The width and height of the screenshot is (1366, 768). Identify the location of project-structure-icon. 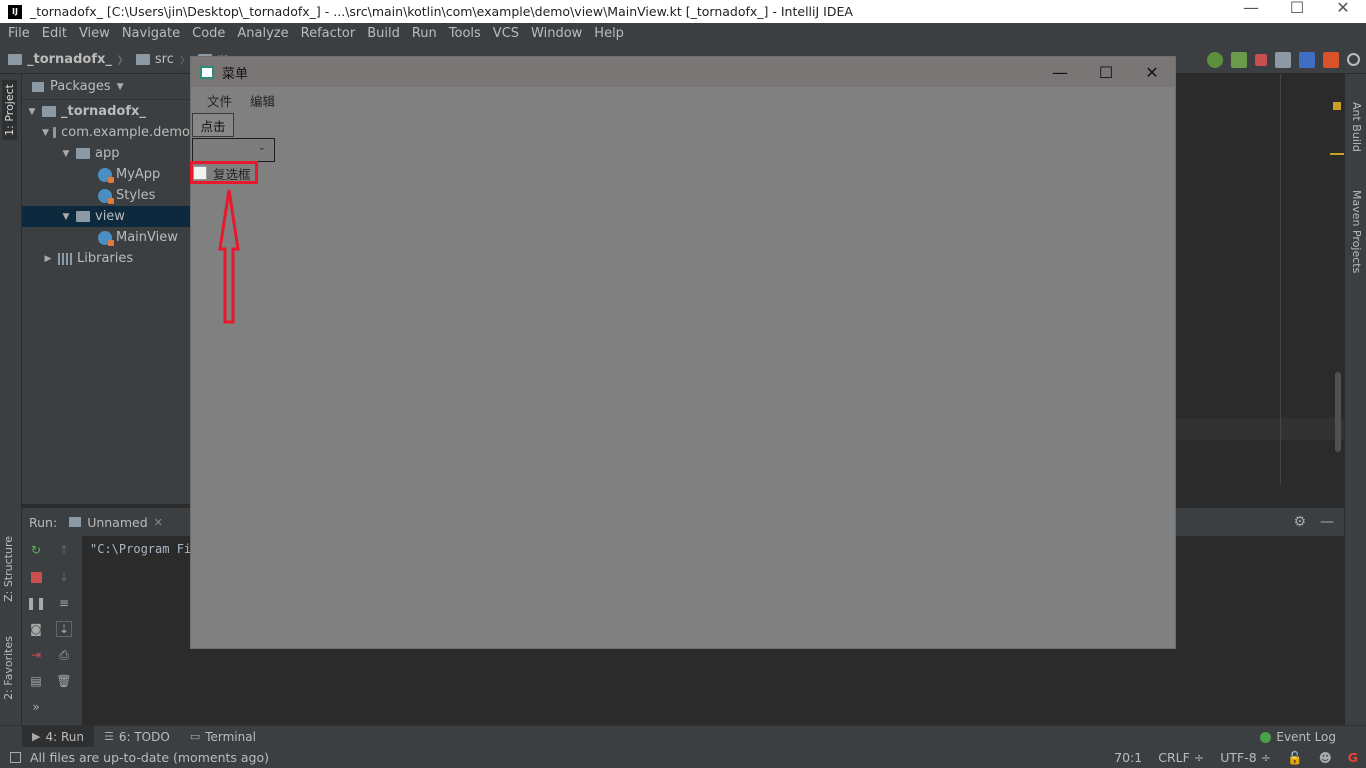
(1283, 59).